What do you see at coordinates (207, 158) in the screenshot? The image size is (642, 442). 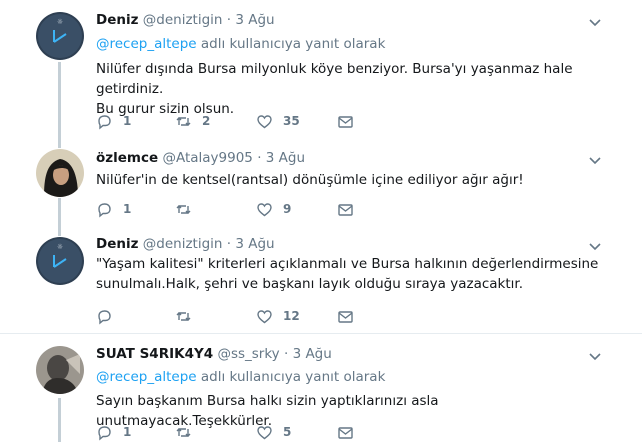 I see `user-handle: @Atalay9905` at bounding box center [207, 158].